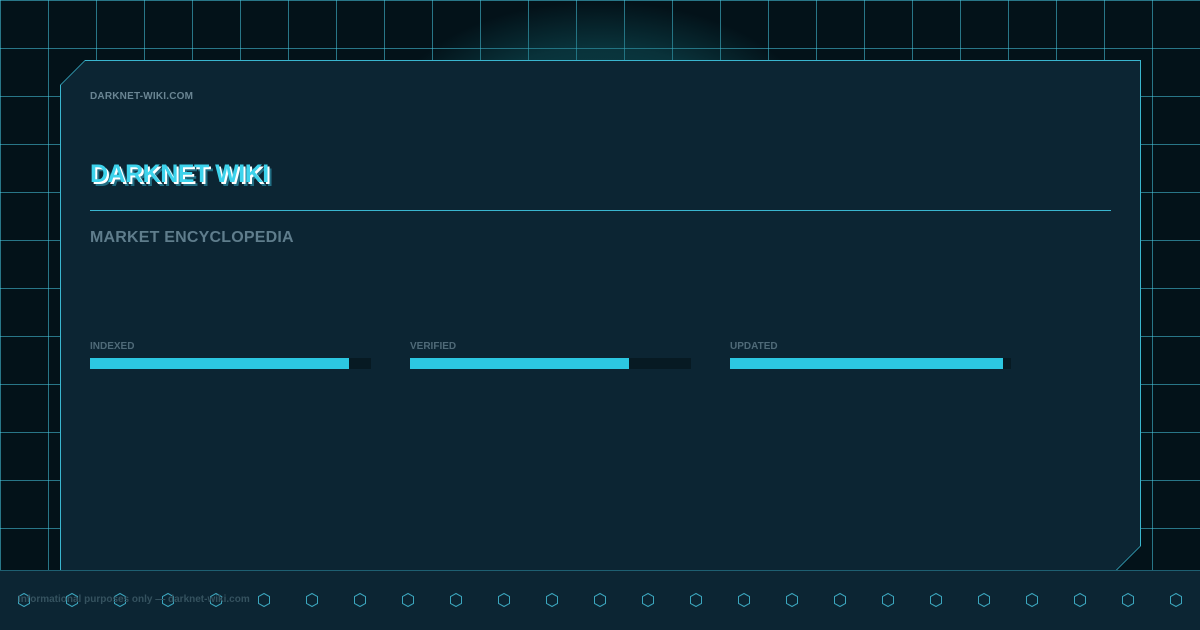 The height and width of the screenshot is (630, 1200). I want to click on title-divider, so click(600, 210).